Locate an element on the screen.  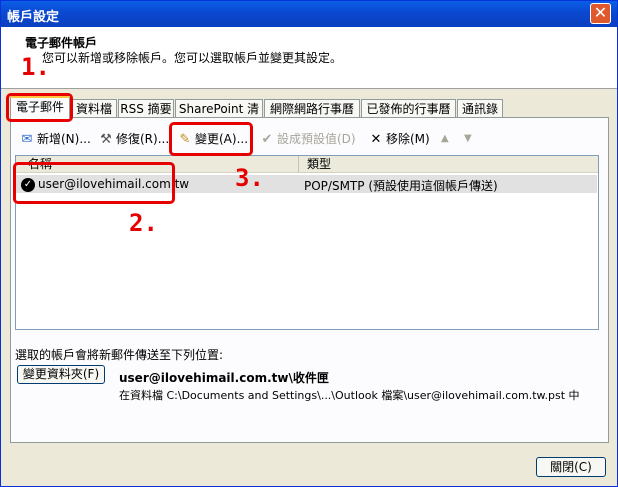
delivery-label: 選取的帳戶會將新郵件傳送至下列位置: is located at coordinates (119, 355).